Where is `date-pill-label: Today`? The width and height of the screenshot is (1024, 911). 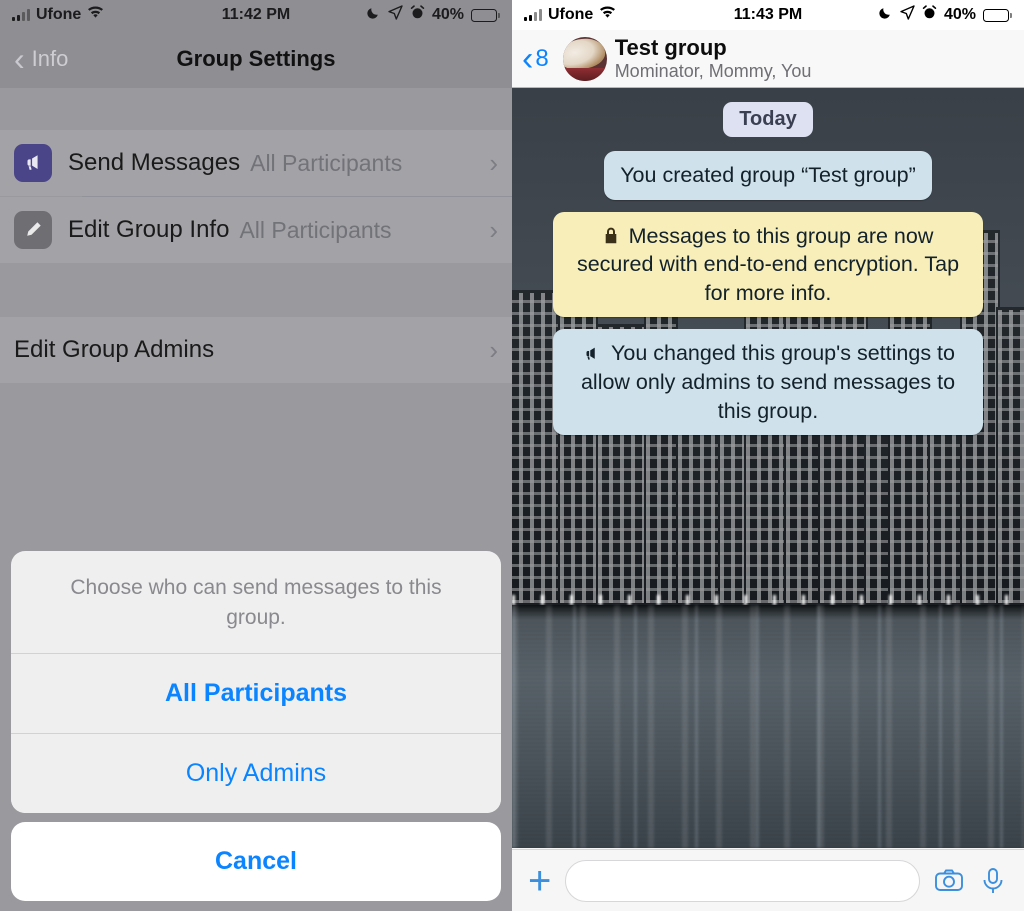
date-pill-label: Today is located at coordinates (768, 119).